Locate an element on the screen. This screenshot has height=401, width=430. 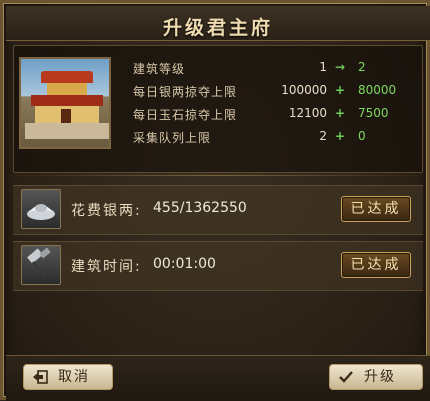
stat-row-gather-queue: 采集队列上限 2 + 0 is located at coordinates (273, 138).